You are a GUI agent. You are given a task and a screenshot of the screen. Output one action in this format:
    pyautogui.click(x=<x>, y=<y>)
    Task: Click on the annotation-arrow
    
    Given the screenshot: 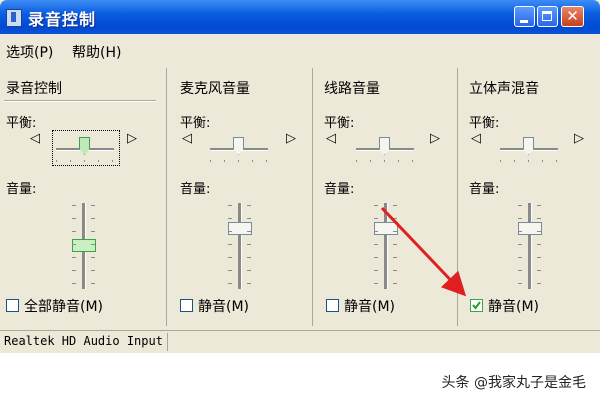 What is the action you would take?
    pyautogui.click(x=423, y=251)
    